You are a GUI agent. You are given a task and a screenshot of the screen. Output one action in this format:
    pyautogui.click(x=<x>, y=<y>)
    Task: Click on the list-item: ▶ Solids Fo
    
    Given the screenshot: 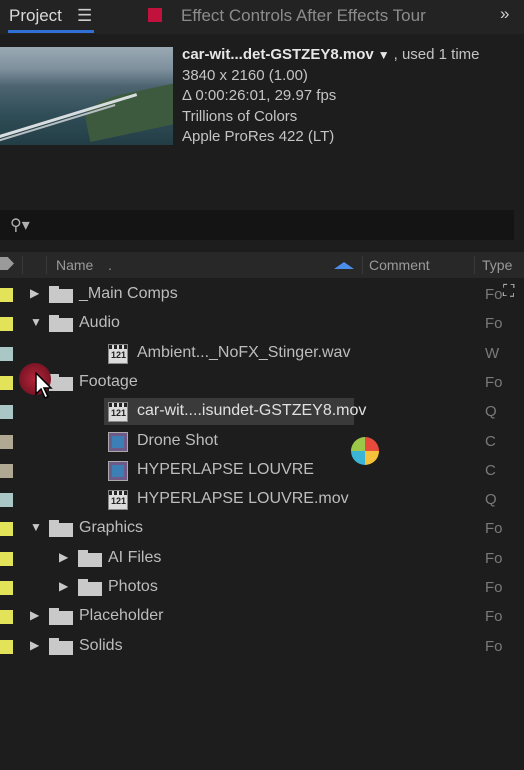 What is the action you would take?
    pyautogui.click(x=262, y=646)
    